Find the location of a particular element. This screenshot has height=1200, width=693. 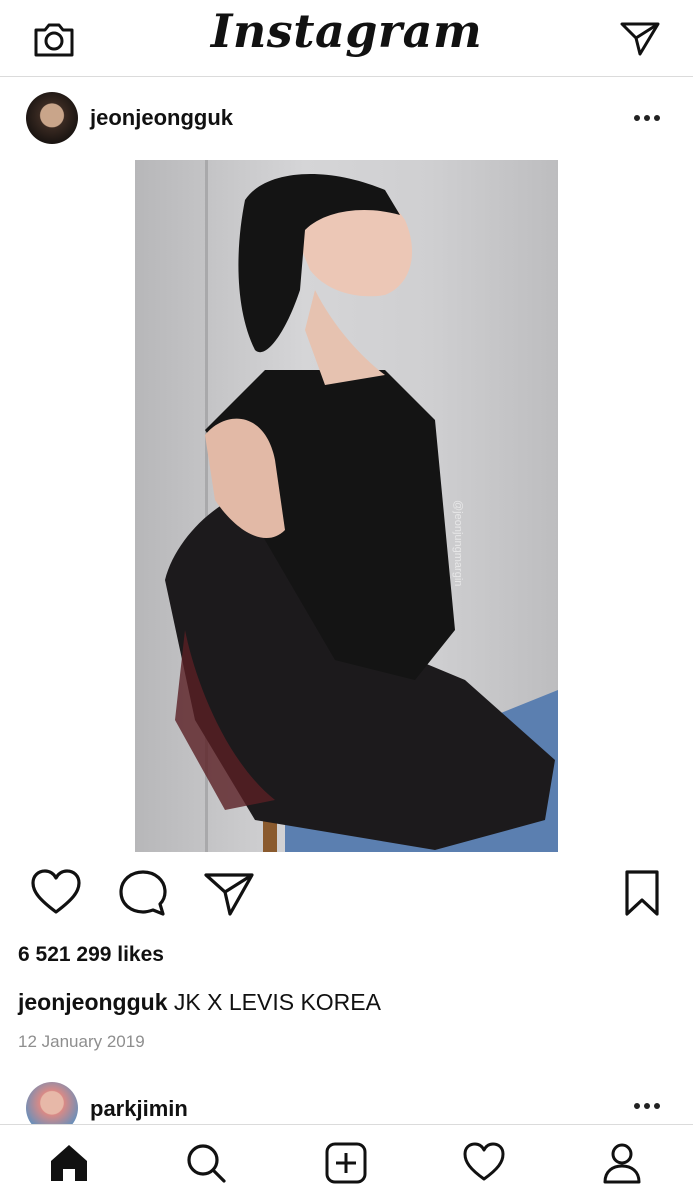

caption-text: JK X LEVIS KOREA is located at coordinates (277, 1002).